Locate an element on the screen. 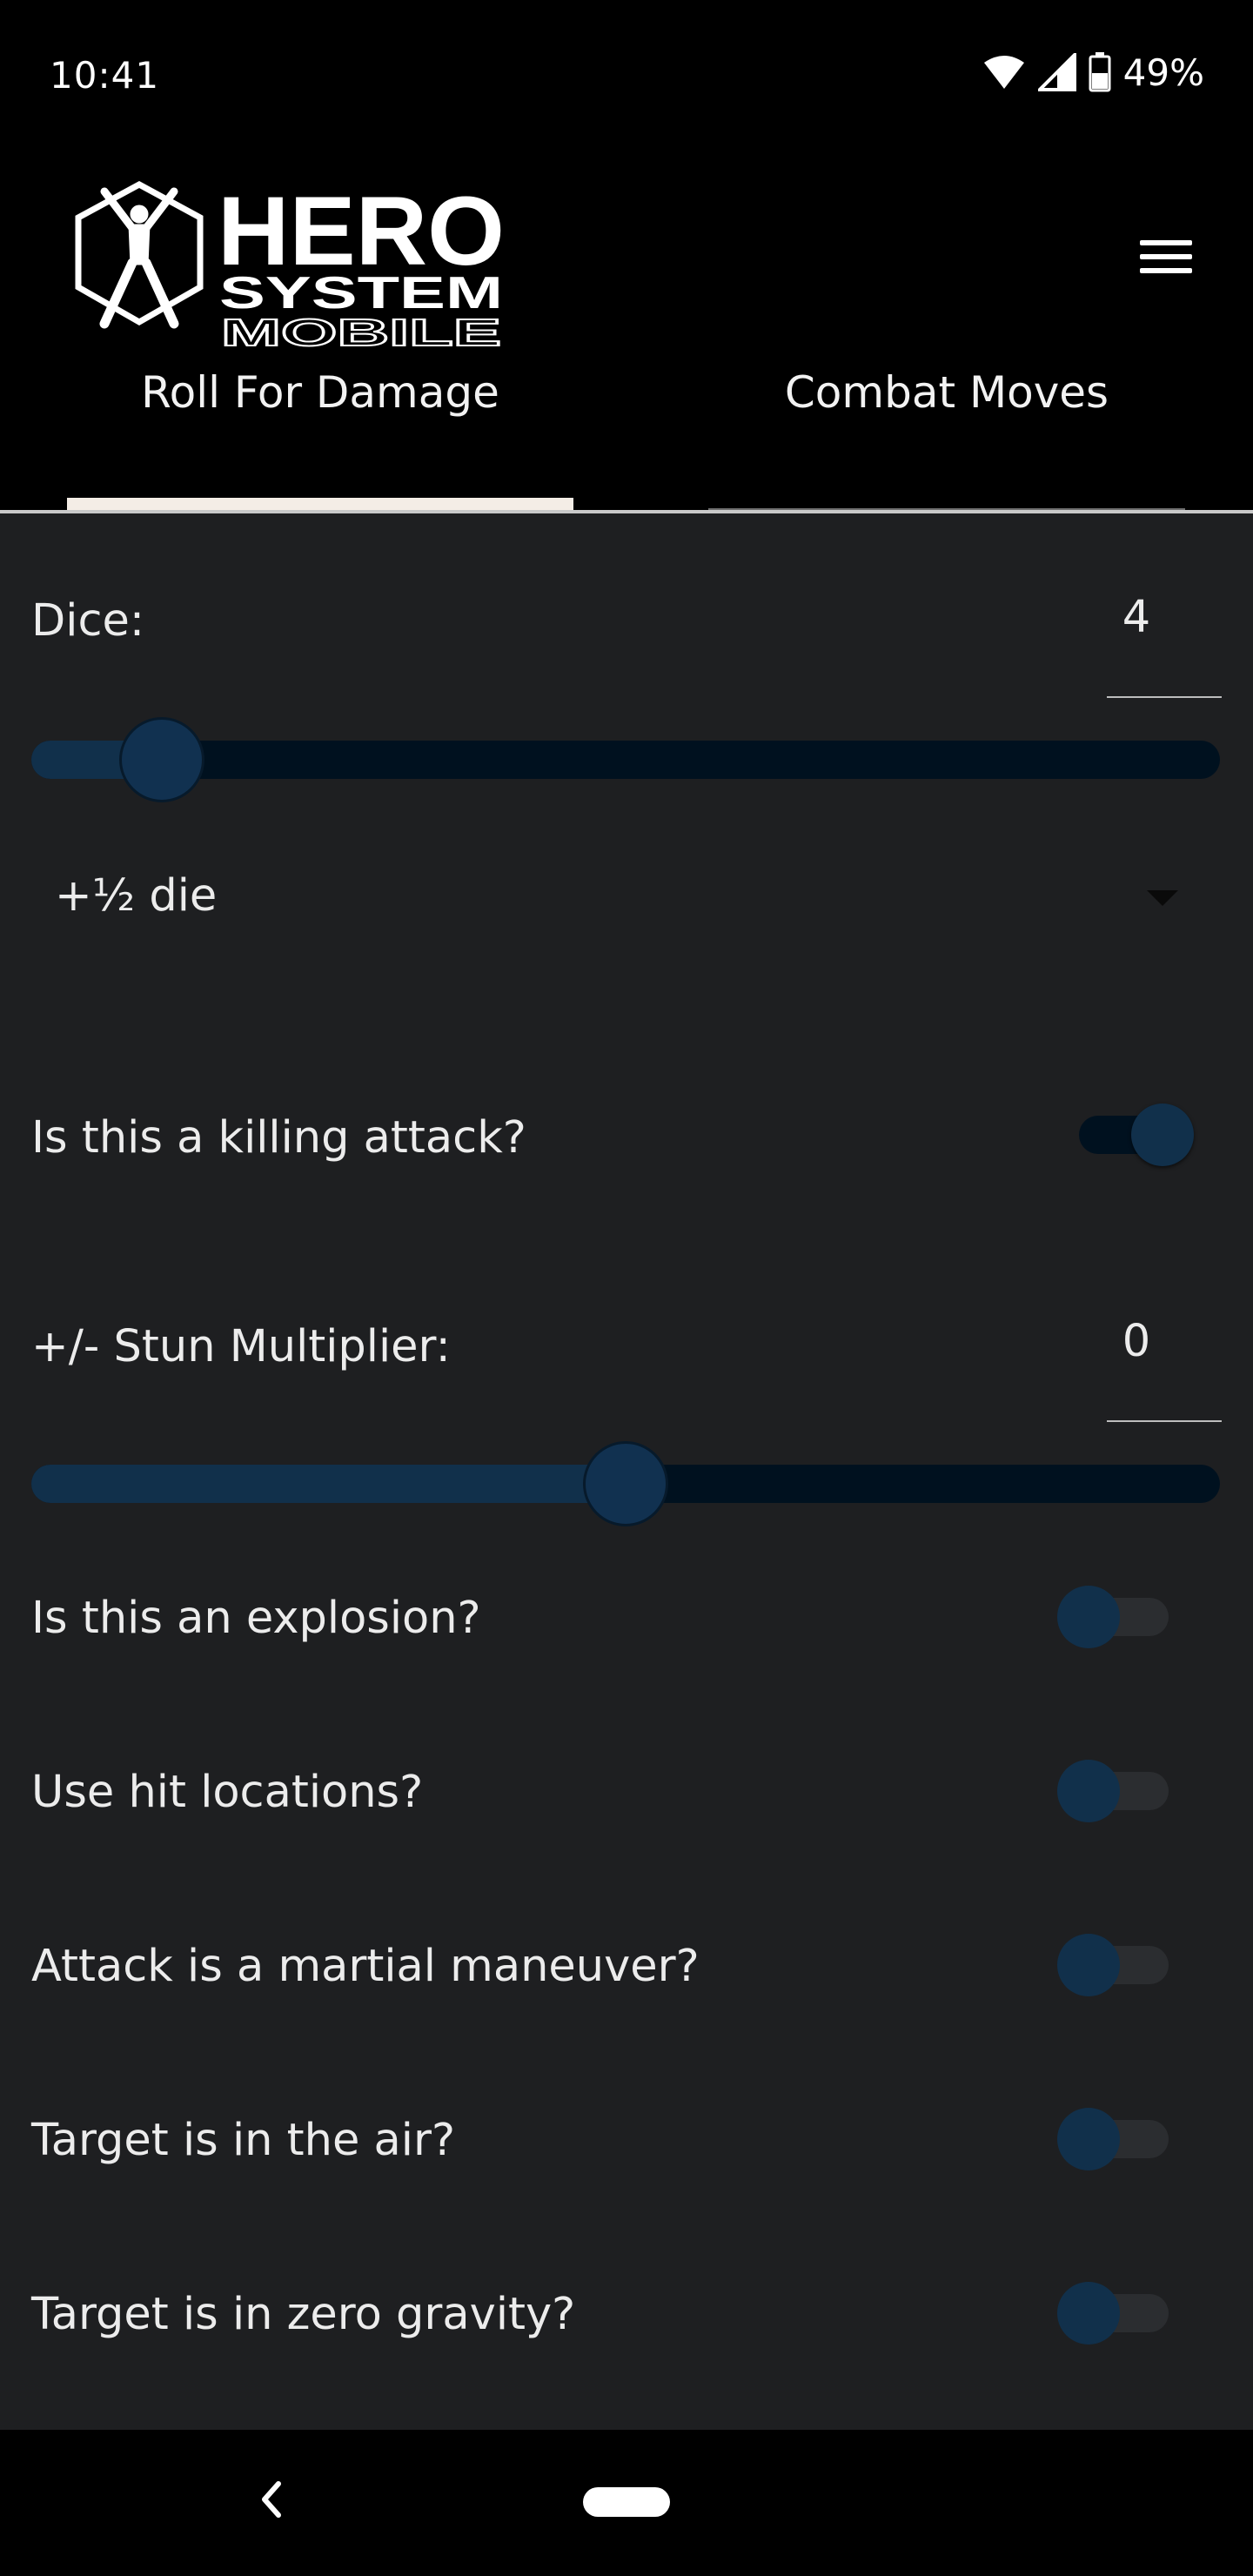 The width and height of the screenshot is (1253, 2576). status-time: 10:41 is located at coordinates (105, 75).